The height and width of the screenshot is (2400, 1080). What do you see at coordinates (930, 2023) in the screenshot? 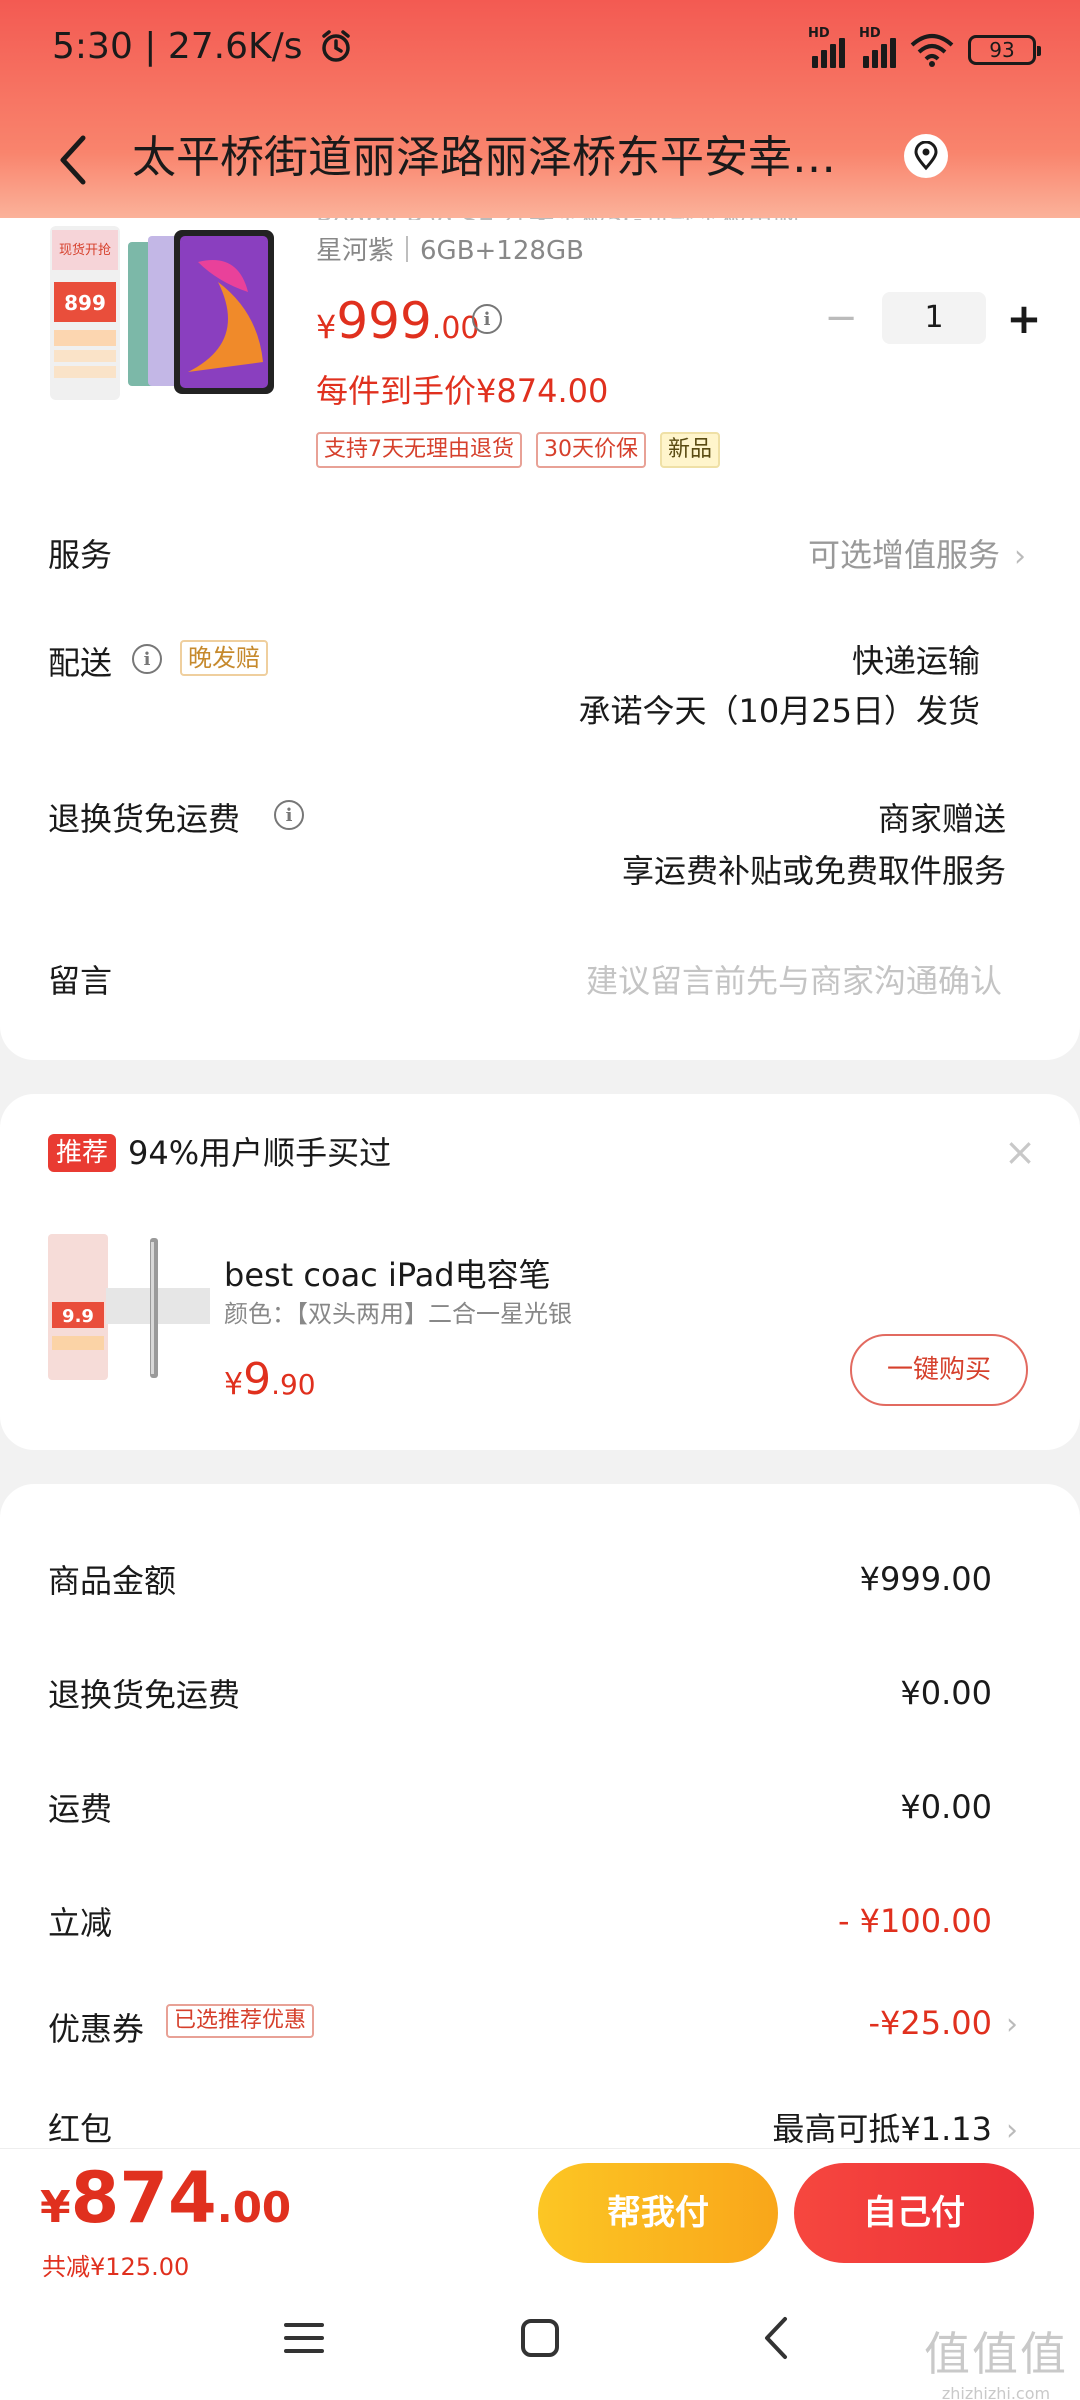
I see `coupon-value: -¥25.00` at bounding box center [930, 2023].